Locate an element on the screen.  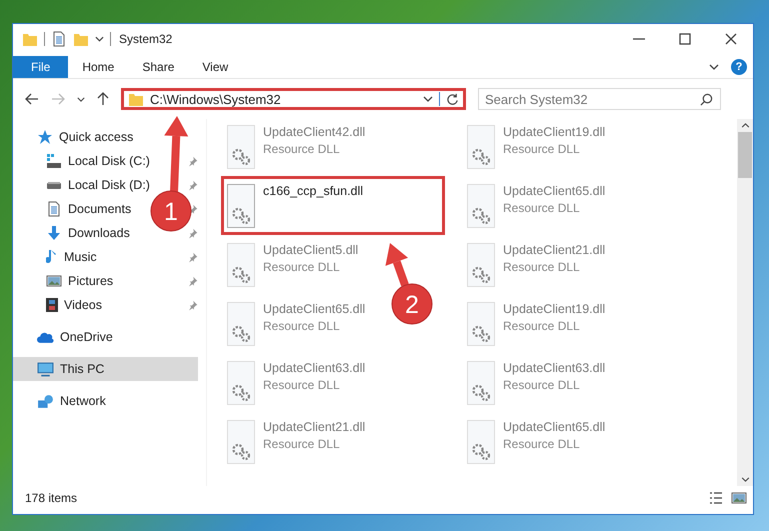
document-icon is located at coordinates (54, 209).